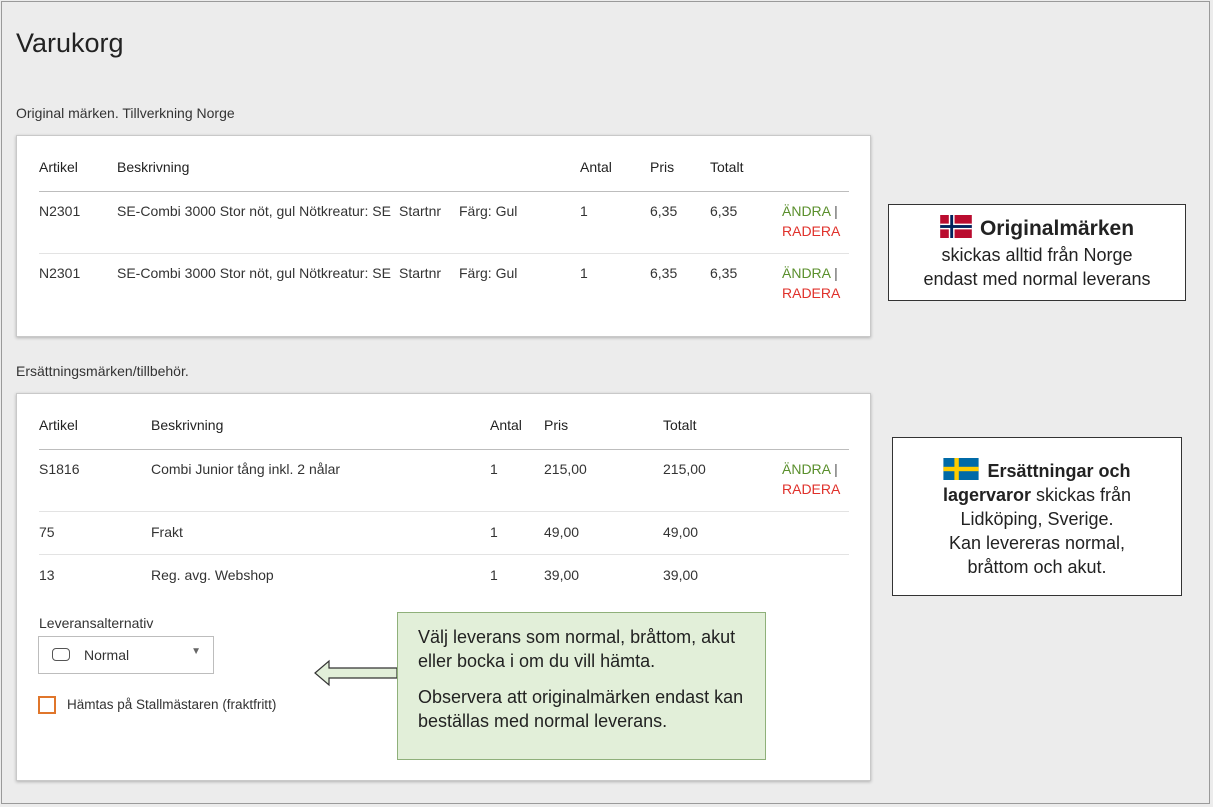 This screenshot has width=1213, height=807. Describe the element at coordinates (684, 469) in the screenshot. I see `row-total: 215,00` at that location.